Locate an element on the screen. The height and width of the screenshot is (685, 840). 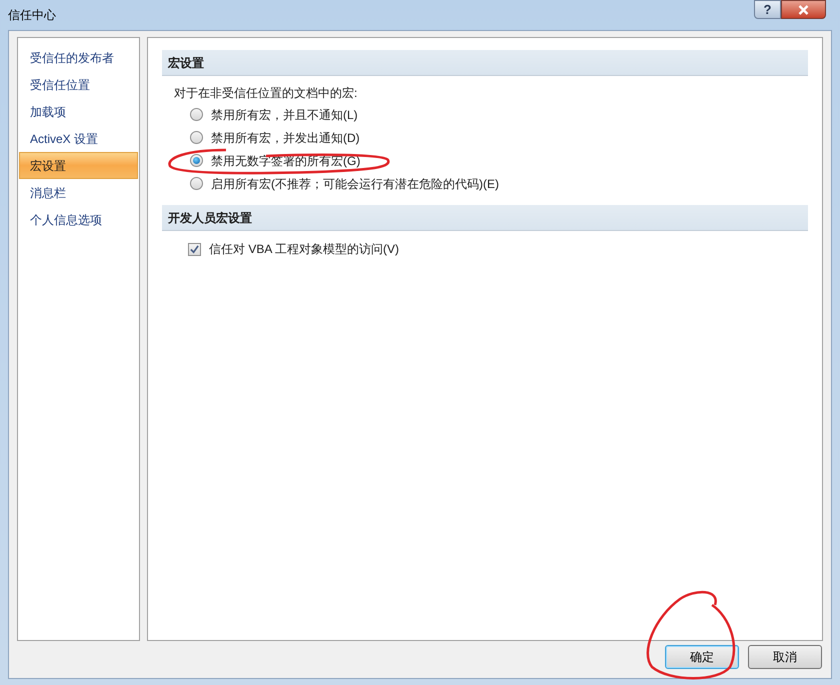
checkbox is located at coordinates (194, 249).